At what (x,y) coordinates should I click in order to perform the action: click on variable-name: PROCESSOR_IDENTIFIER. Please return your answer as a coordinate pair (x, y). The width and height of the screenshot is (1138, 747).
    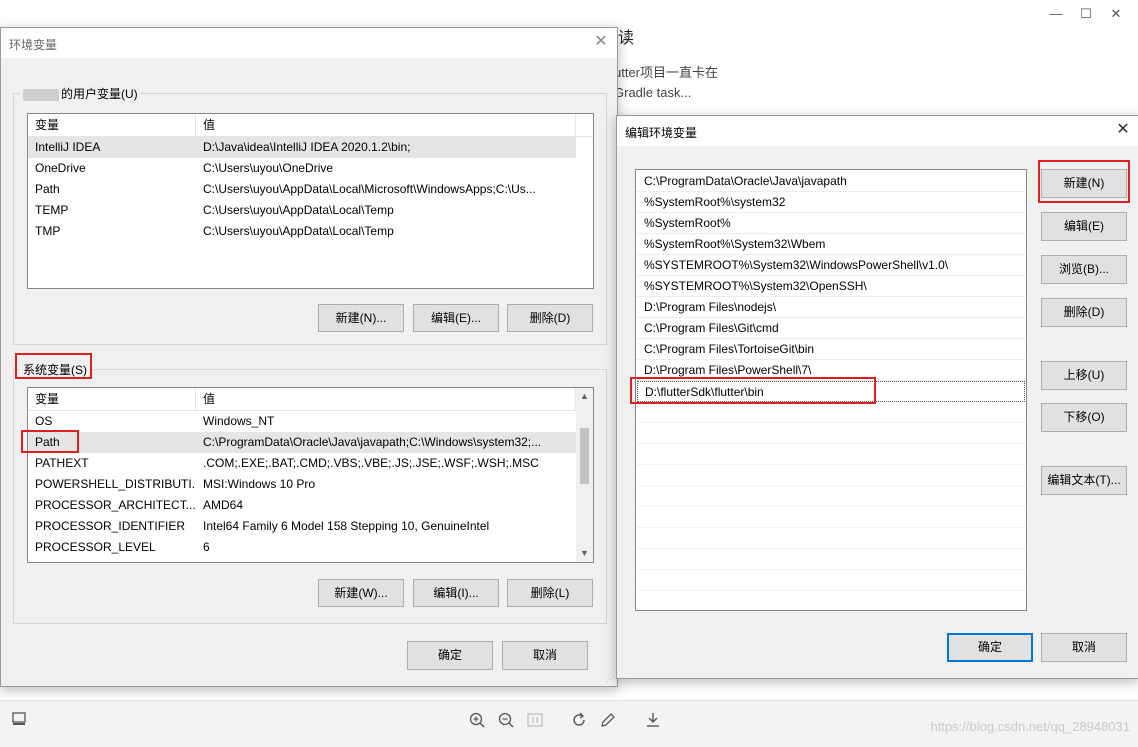
    Looking at the image, I should click on (110, 526).